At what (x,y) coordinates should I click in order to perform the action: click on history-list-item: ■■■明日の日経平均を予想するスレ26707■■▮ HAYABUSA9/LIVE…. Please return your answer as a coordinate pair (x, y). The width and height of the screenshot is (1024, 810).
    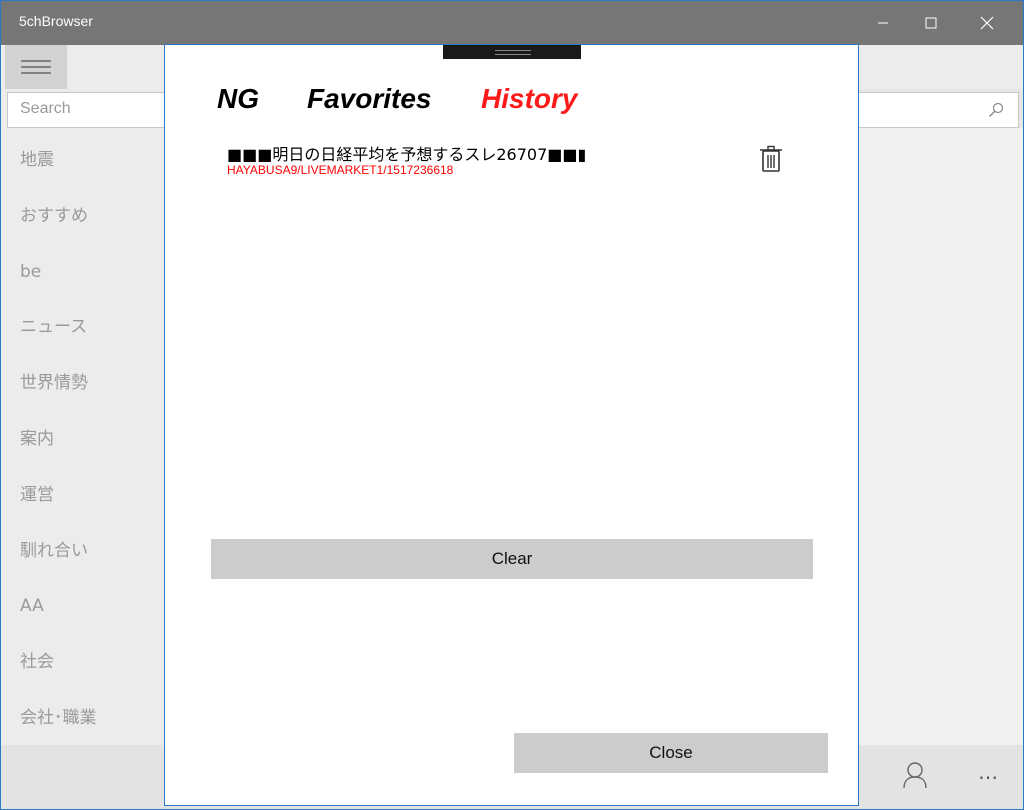
    Looking at the image, I should click on (512, 161).